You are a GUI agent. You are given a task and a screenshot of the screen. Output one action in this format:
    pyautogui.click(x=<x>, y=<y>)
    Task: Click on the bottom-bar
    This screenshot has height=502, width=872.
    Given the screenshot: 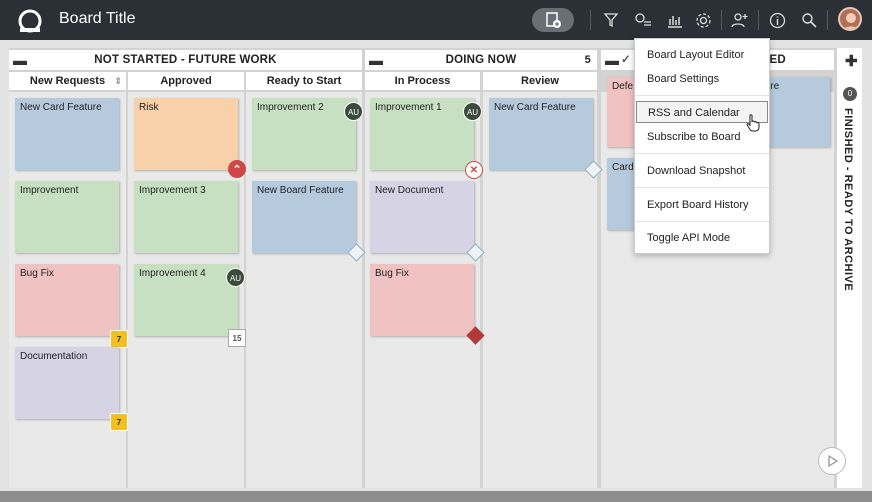 What is the action you would take?
    pyautogui.click(x=436, y=496)
    